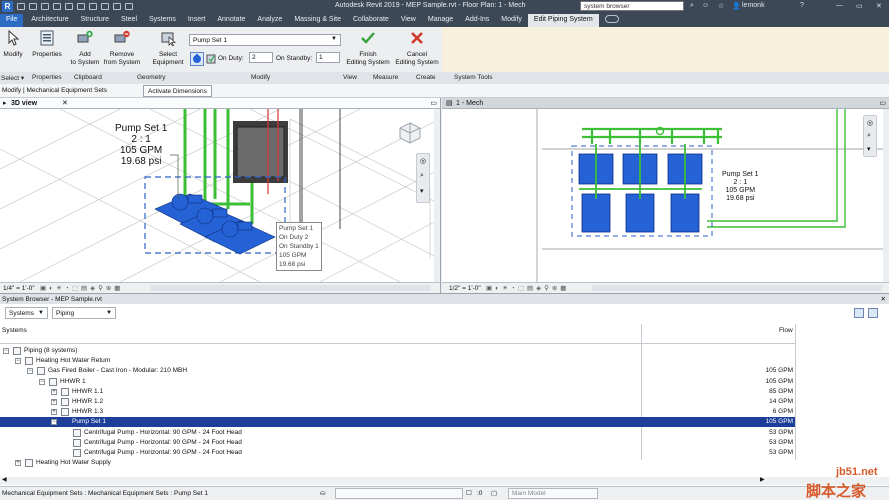 The height and width of the screenshot is (500, 889). Describe the element at coordinates (117, 6) in the screenshot. I see `3d-view-icon` at that location.